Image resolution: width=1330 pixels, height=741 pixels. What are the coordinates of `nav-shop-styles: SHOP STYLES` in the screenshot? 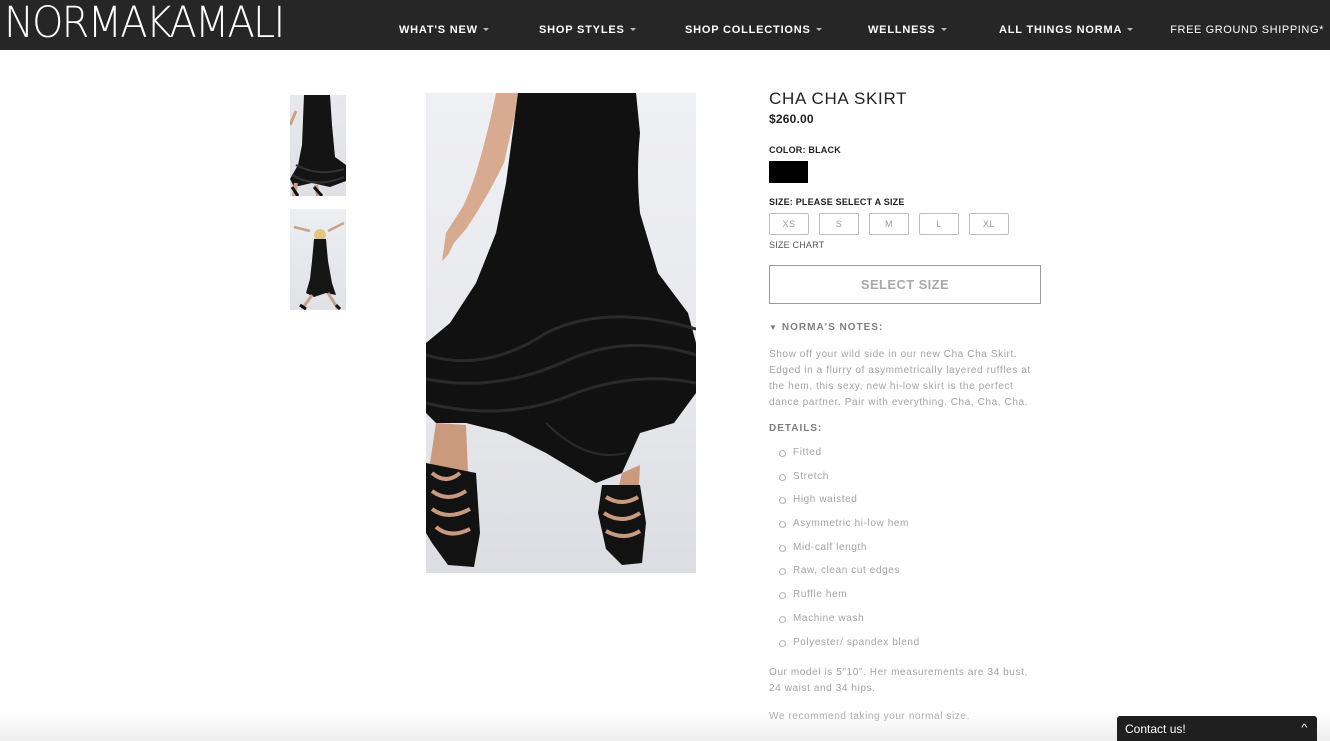 It's located at (587, 30).